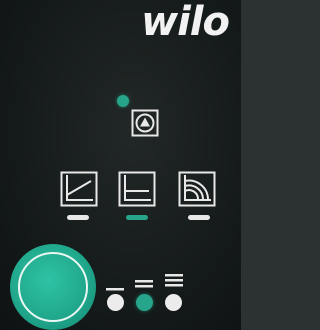  I want to click on mode-1-indicator, so click(78, 217).